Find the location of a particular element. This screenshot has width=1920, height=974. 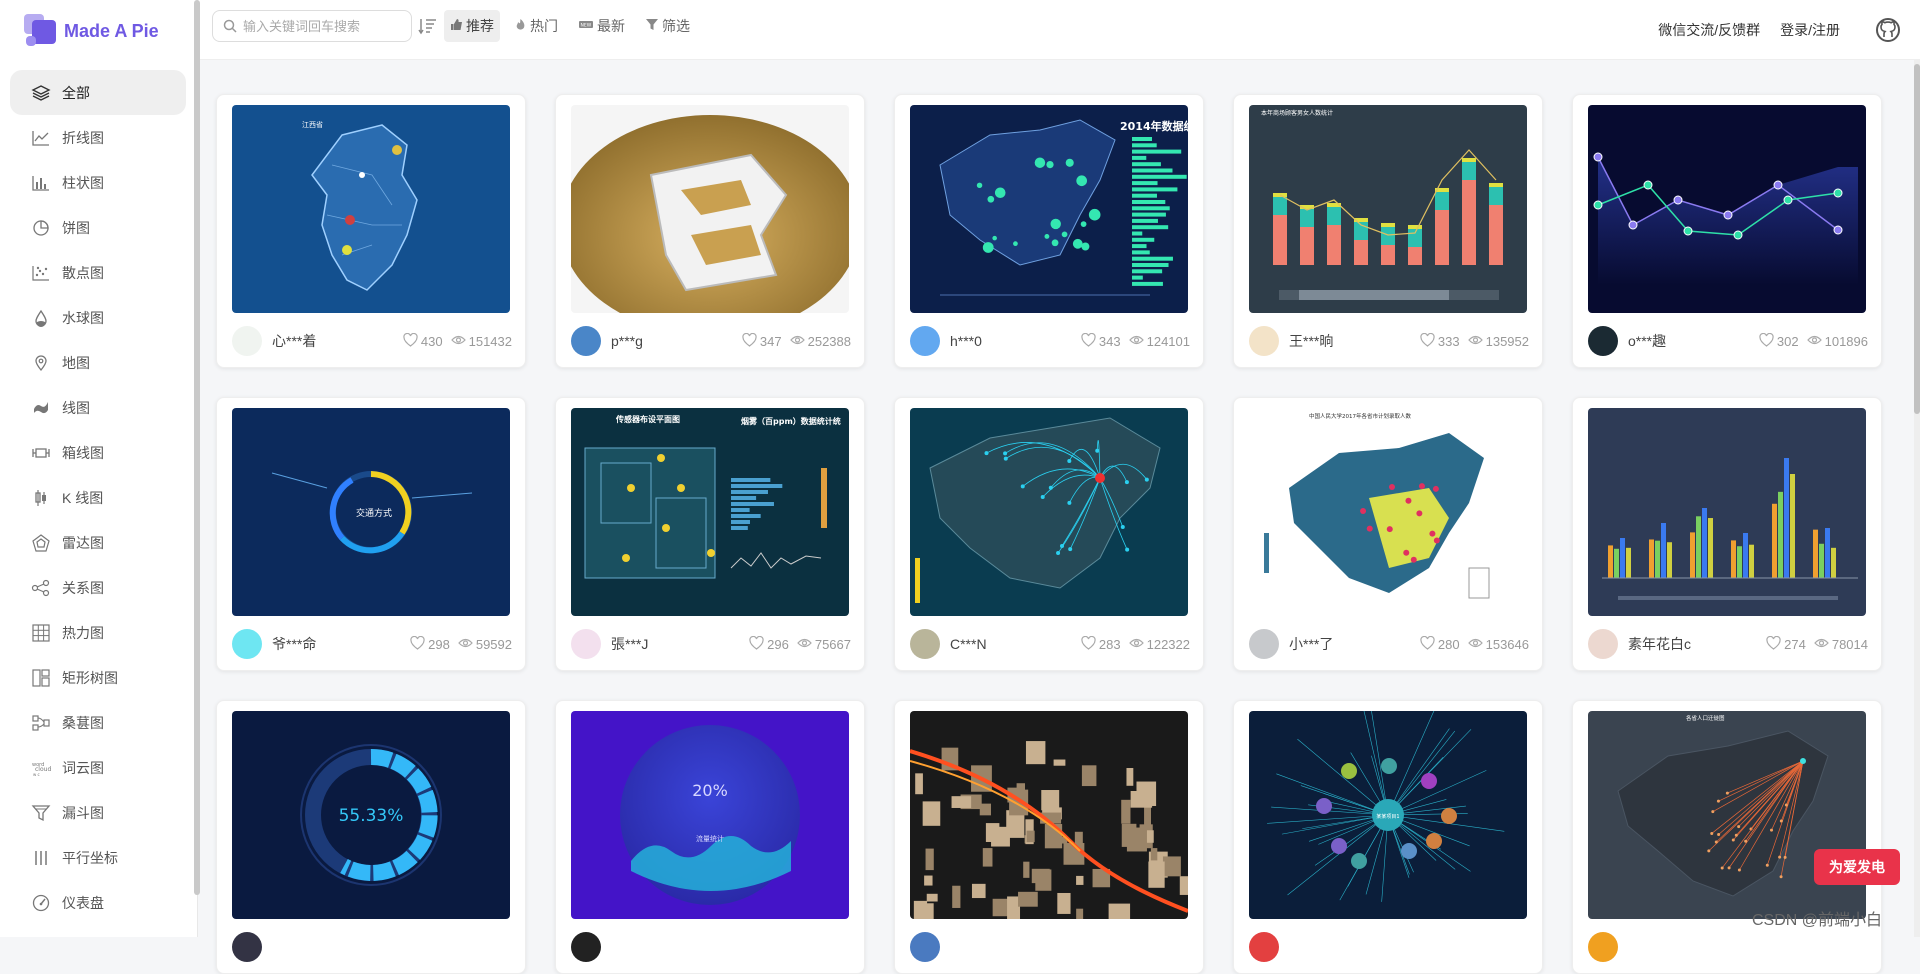

chart-card: 中国人民大学2017年各省市计划录取人数 小***了 280 153646 is located at coordinates (1388, 534).